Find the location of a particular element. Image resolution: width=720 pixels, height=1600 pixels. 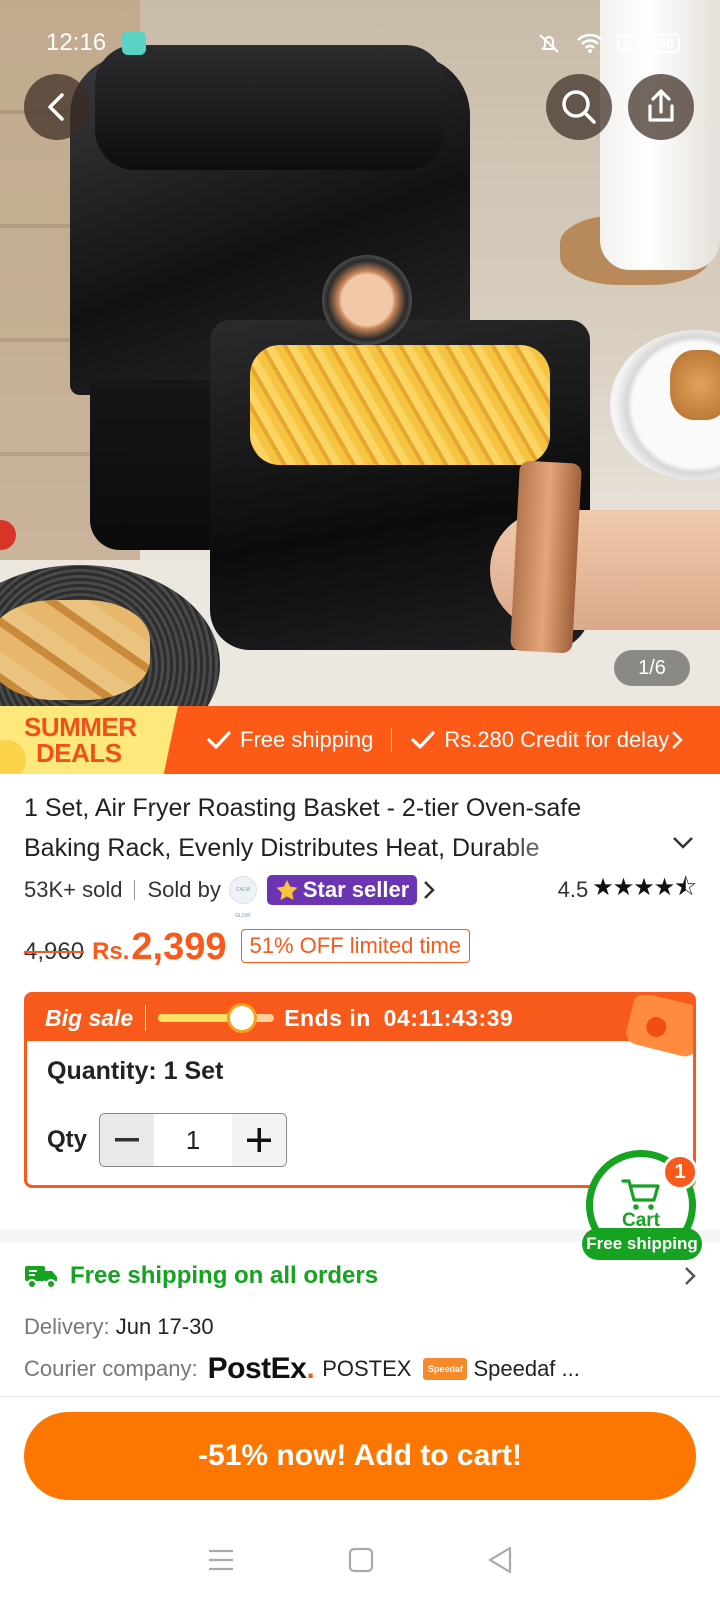

quantity-value: 1 is located at coordinates (193, 1140).